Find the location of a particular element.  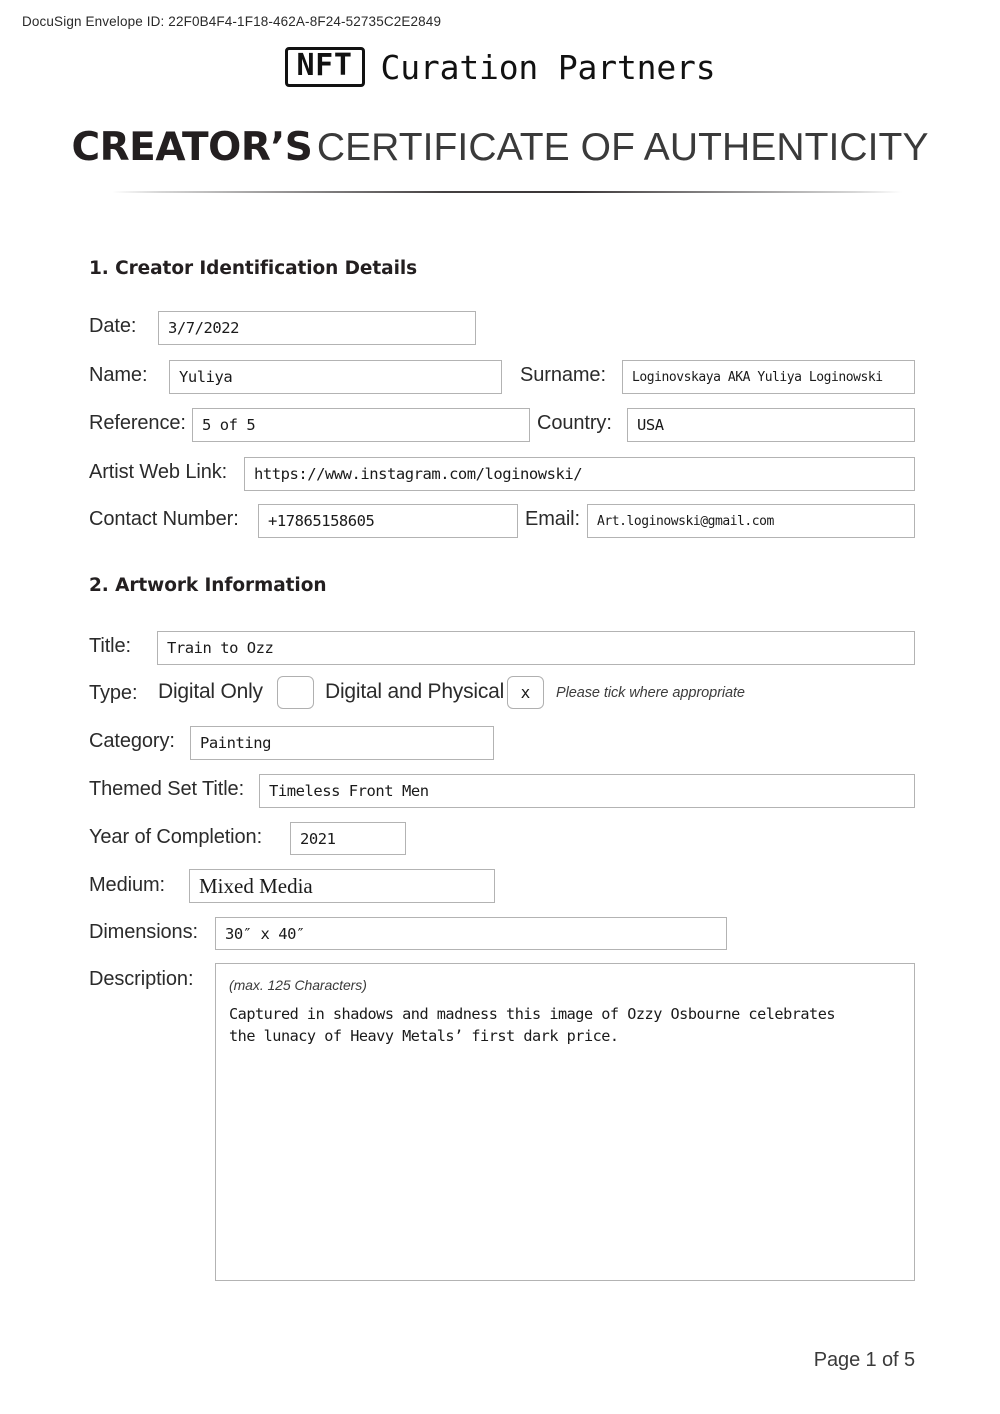

artwork-title-label: Title: is located at coordinates (110, 646).